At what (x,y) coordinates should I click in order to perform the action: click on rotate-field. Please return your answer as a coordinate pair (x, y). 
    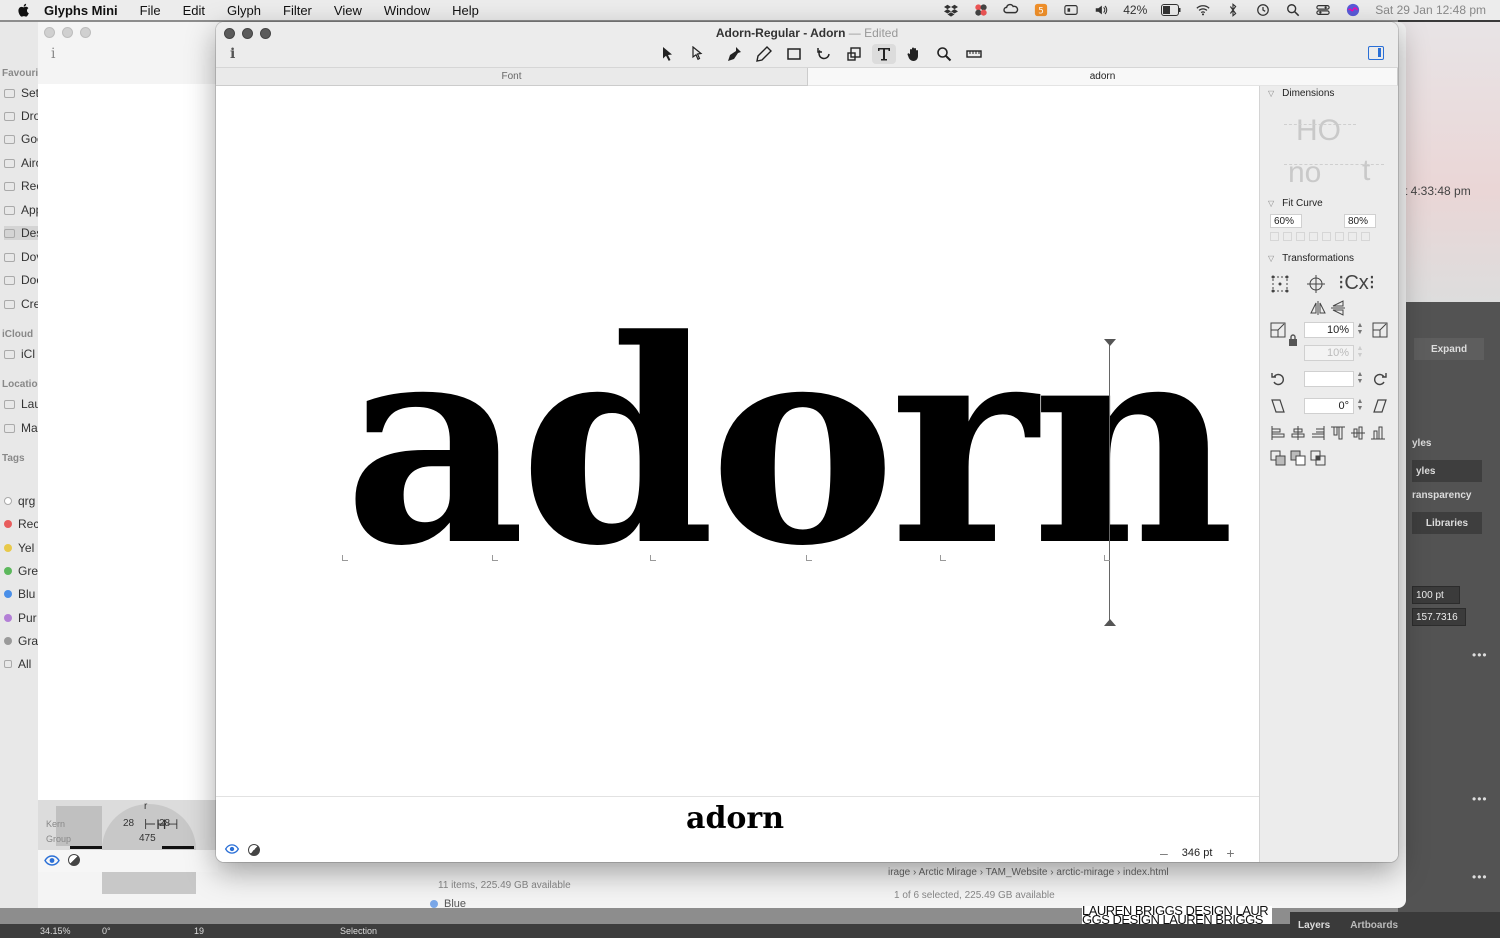
    Looking at the image, I should click on (1329, 379).